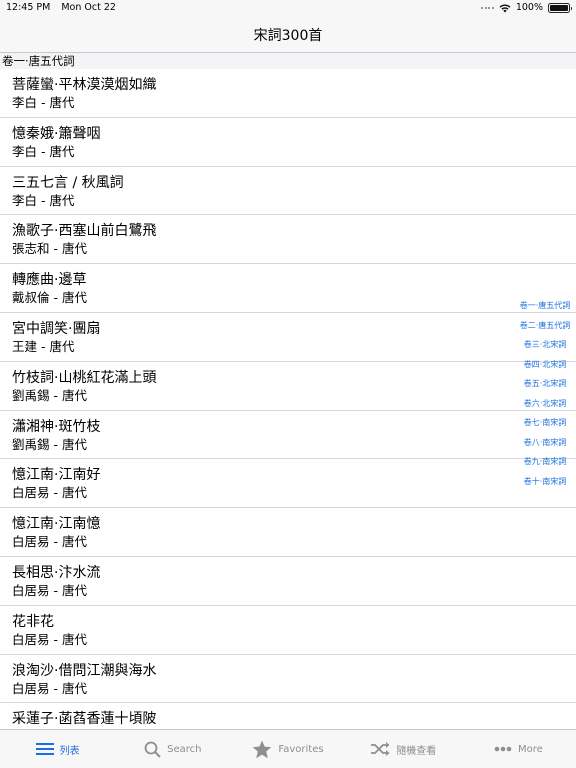  I want to click on search-icon, so click(152, 749).